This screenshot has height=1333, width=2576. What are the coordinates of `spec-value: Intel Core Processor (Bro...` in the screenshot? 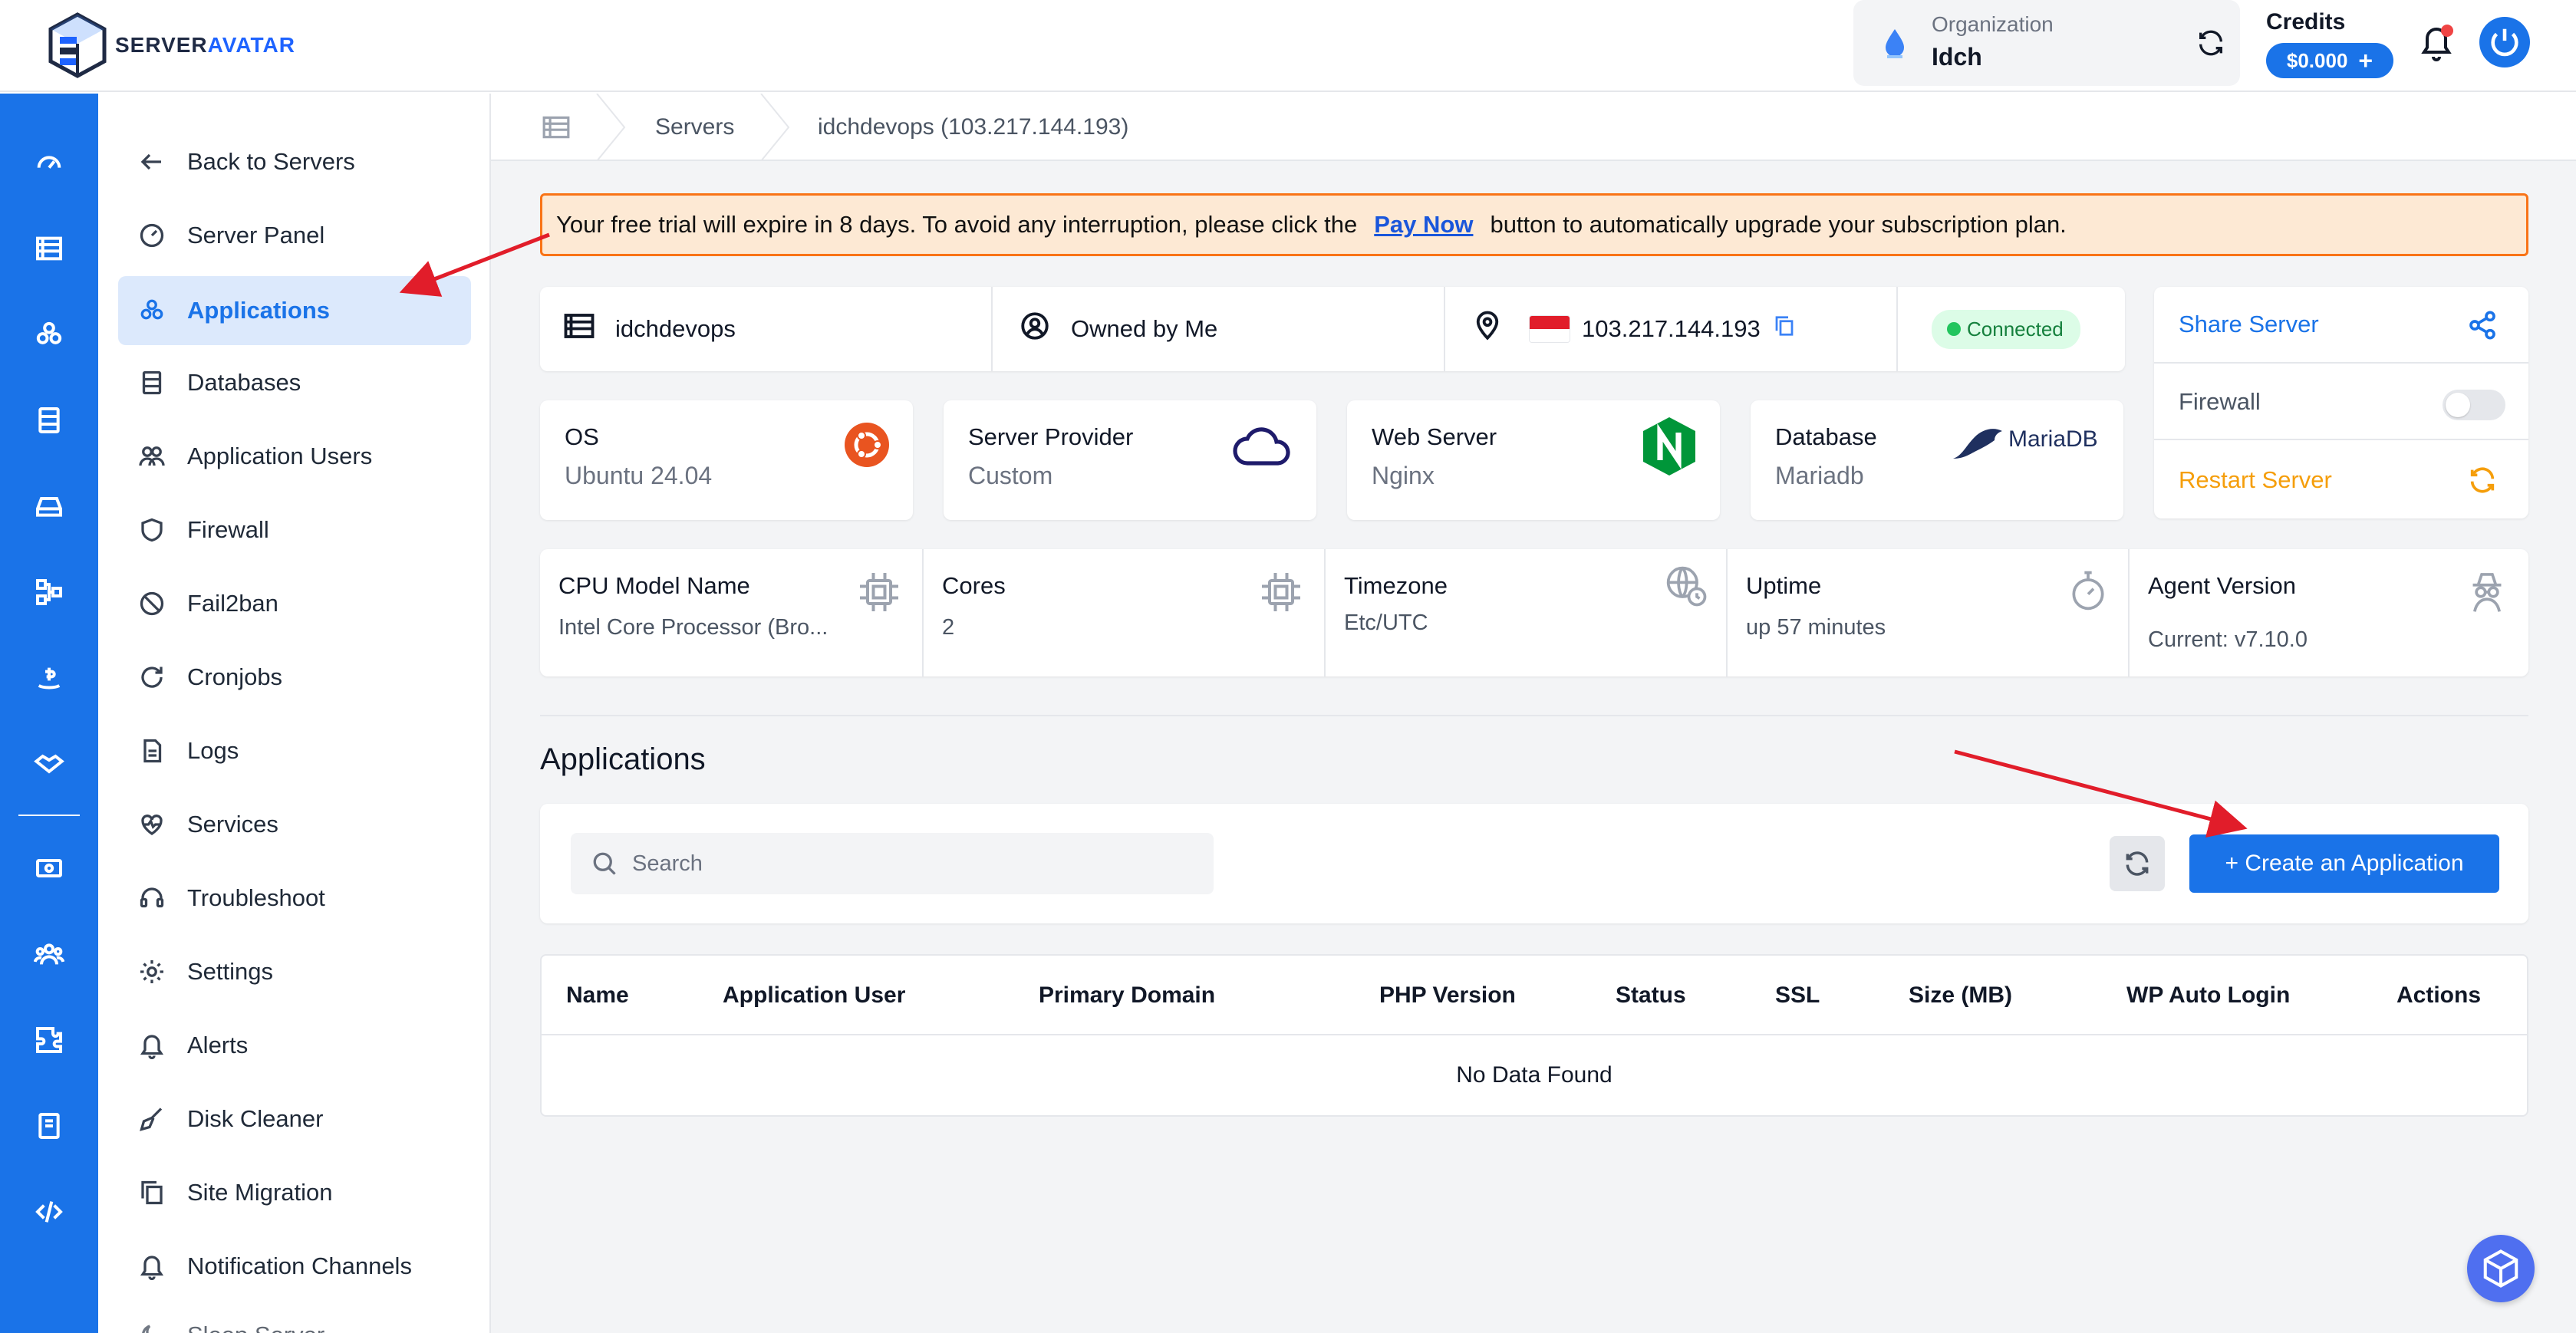 It's located at (693, 627).